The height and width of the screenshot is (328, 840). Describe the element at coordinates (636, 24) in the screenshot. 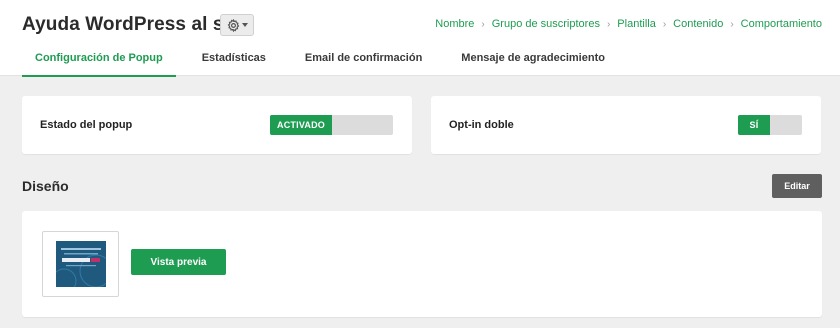

I see `breadcrumb-item-plantilla: Plantilla` at that location.